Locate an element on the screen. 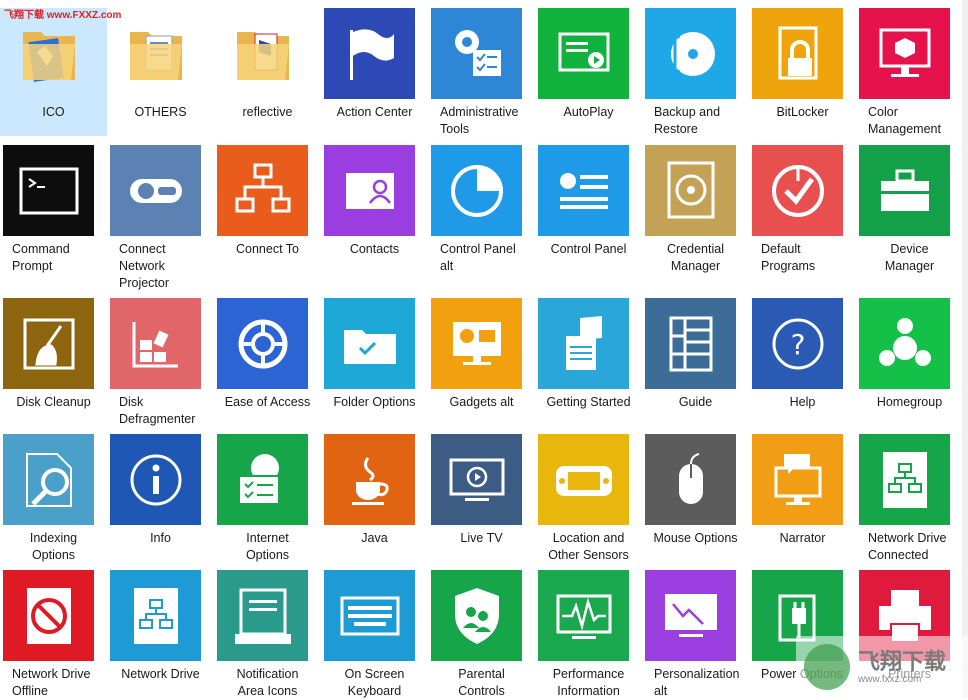  icon-label: Network Drive Offline is located at coordinates (51, 682).